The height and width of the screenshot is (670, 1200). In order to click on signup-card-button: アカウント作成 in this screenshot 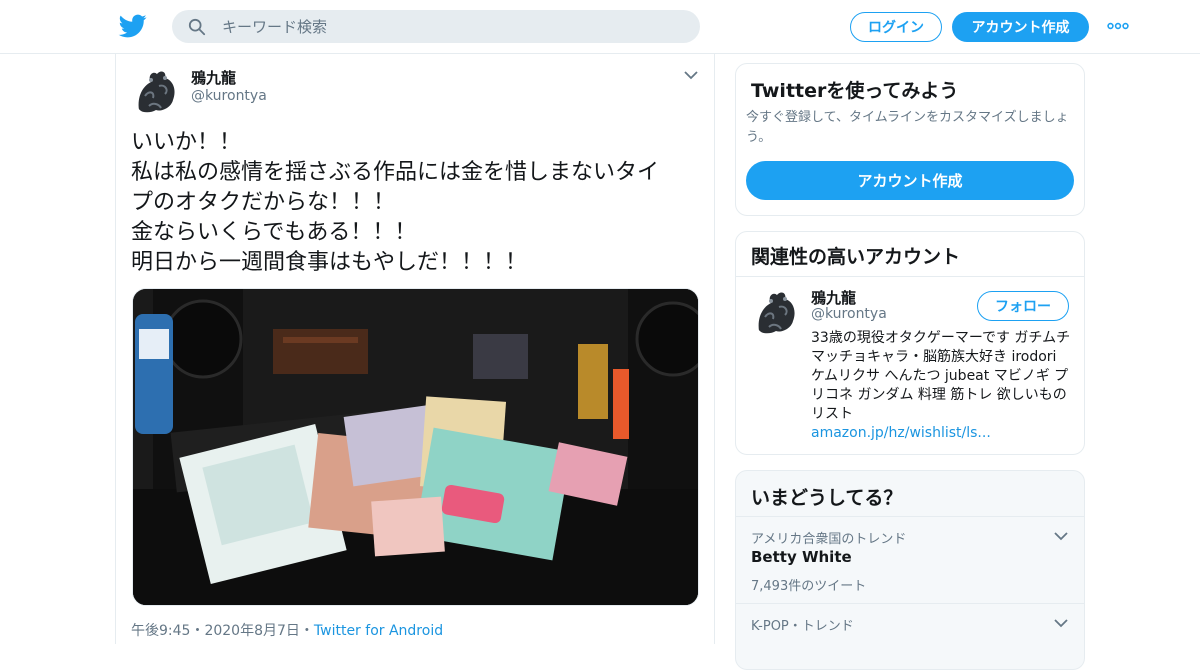, I will do `click(910, 180)`.